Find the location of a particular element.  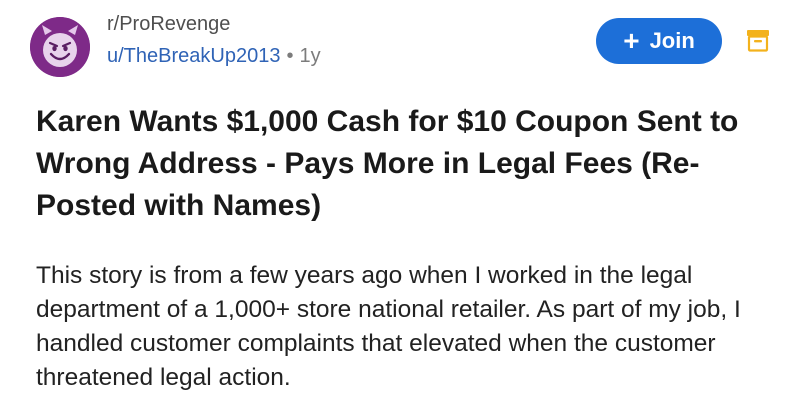

subreddit-name: r/ProRevenge is located at coordinates (214, 24).